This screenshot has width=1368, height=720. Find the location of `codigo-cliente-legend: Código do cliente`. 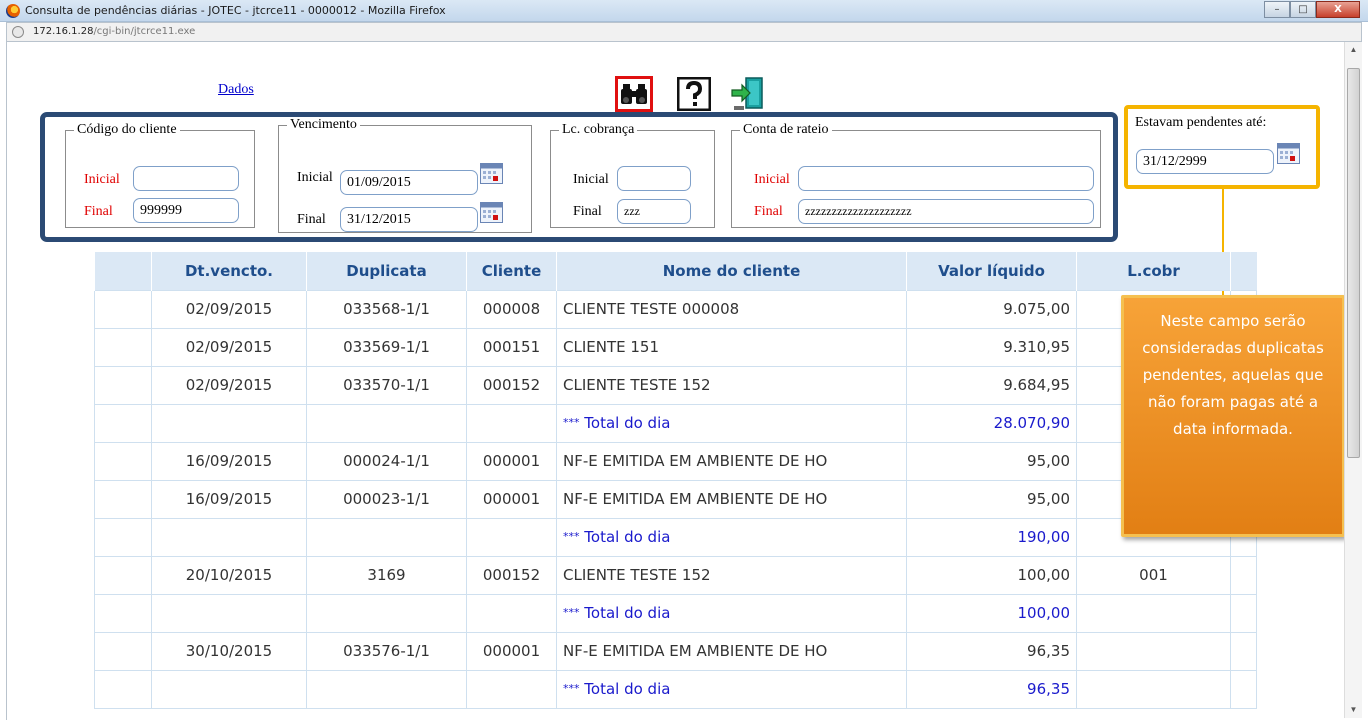

codigo-cliente-legend: Código do cliente is located at coordinates (127, 129).